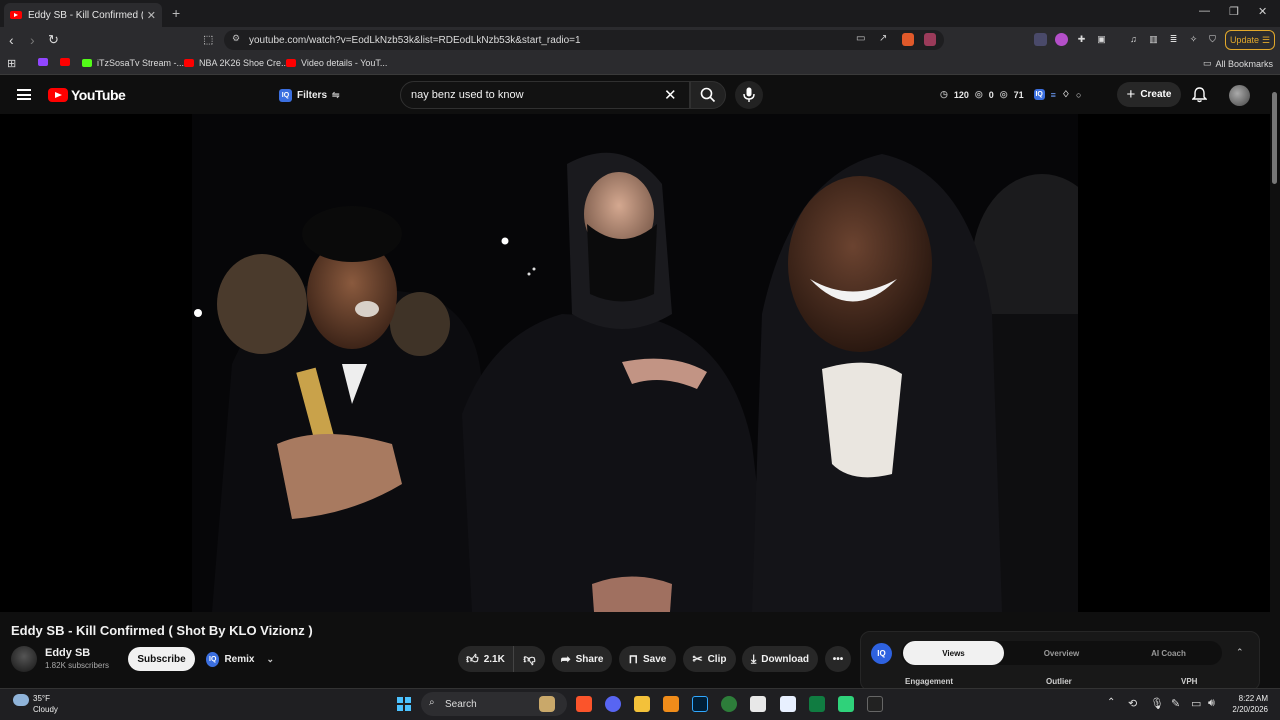 The image size is (1280, 720). I want to click on forward-icon: ›, so click(32, 40).